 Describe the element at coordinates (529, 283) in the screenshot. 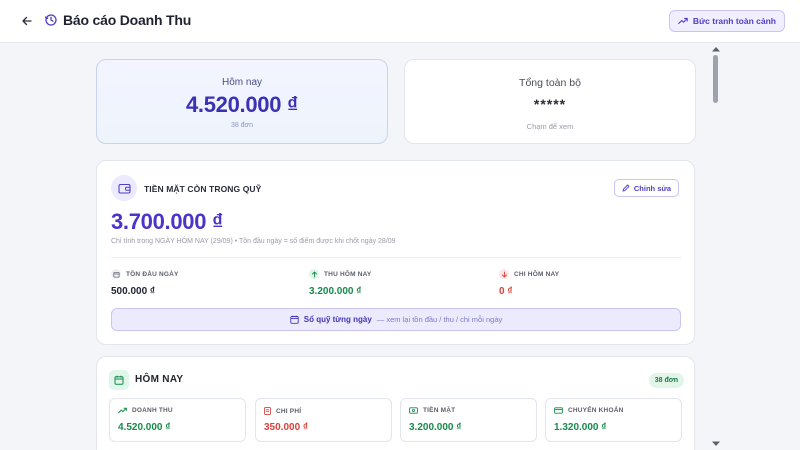

I see `metric-expense-today: CHI HÔM NAY 0 ₫` at that location.